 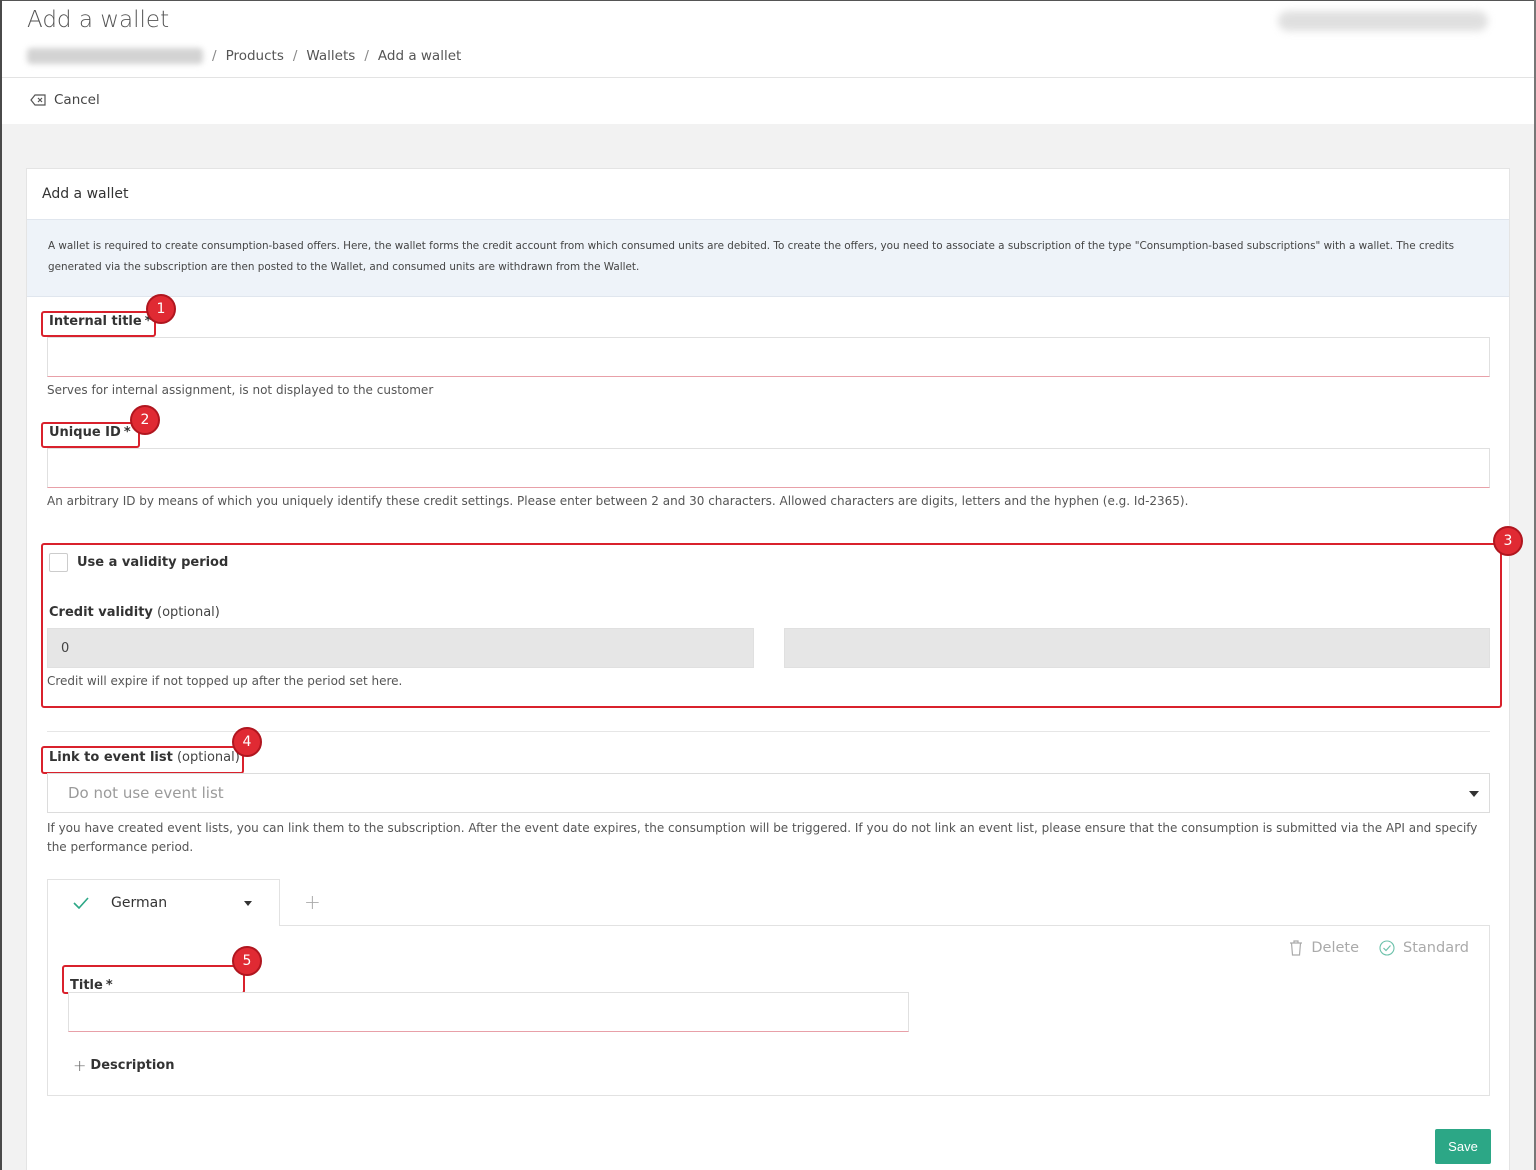 I want to click on standard-button: Standard, so click(x=1424, y=948).